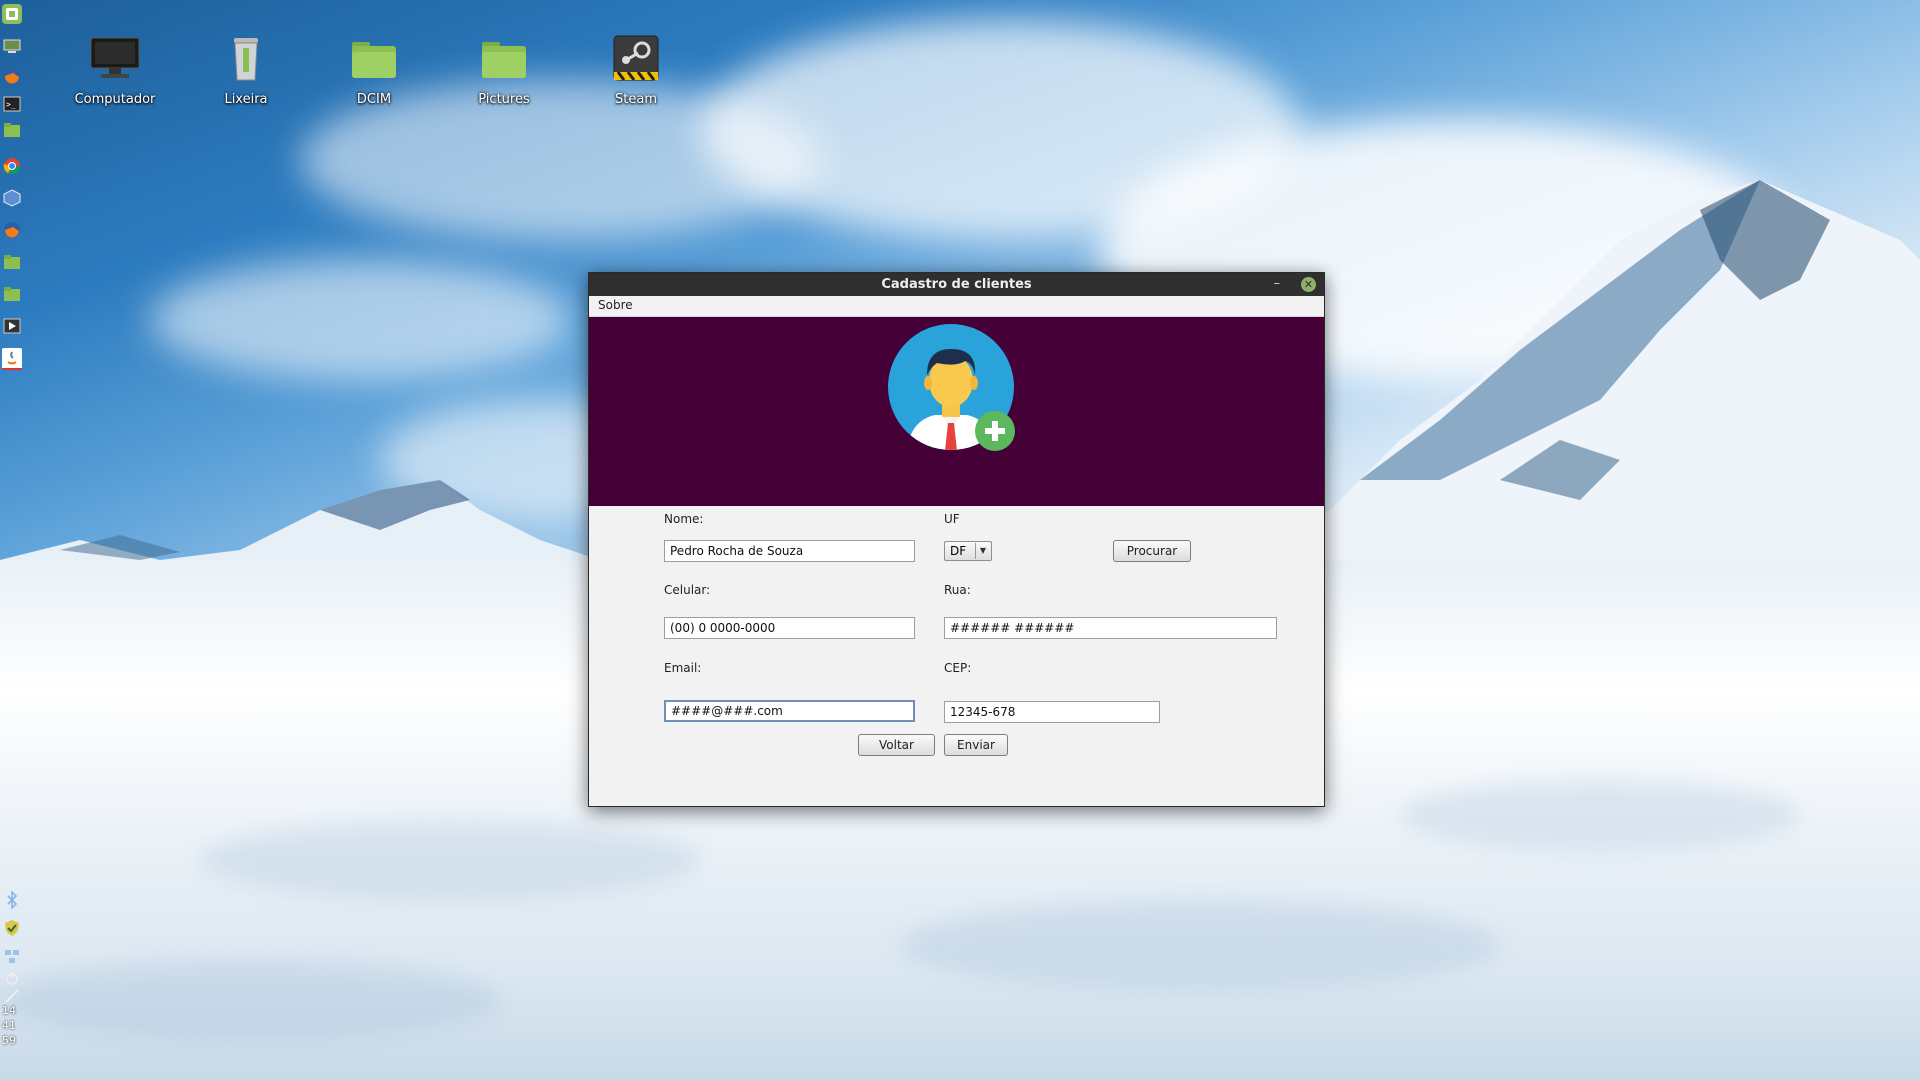 The width and height of the screenshot is (1920, 1080). Describe the element at coordinates (374, 99) in the screenshot. I see `desktop-icon-label: DCIM` at that location.